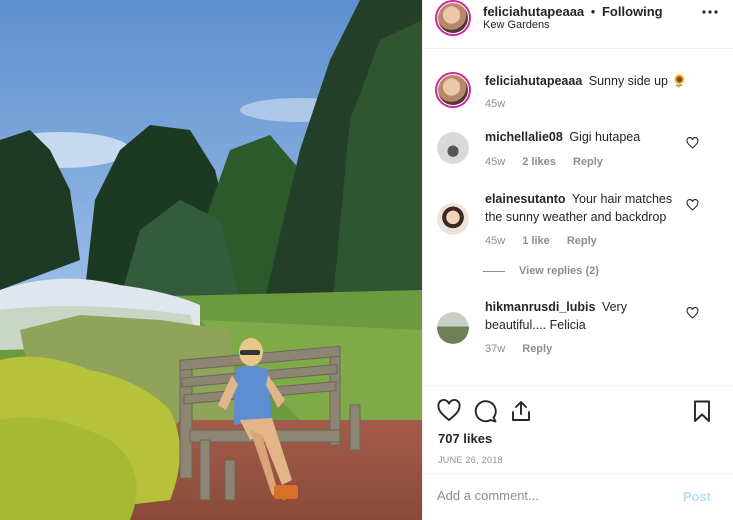 The height and width of the screenshot is (520, 733). I want to click on caption-text: feliciahutapeaaa Sunny side up 🌻, so click(600, 81).